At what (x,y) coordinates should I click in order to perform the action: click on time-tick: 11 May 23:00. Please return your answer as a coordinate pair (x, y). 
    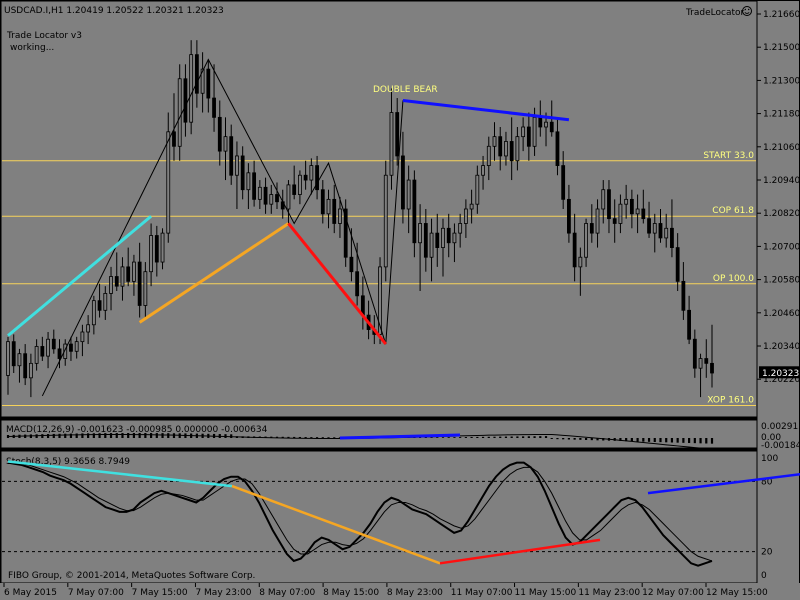
    Looking at the image, I should click on (609, 593).